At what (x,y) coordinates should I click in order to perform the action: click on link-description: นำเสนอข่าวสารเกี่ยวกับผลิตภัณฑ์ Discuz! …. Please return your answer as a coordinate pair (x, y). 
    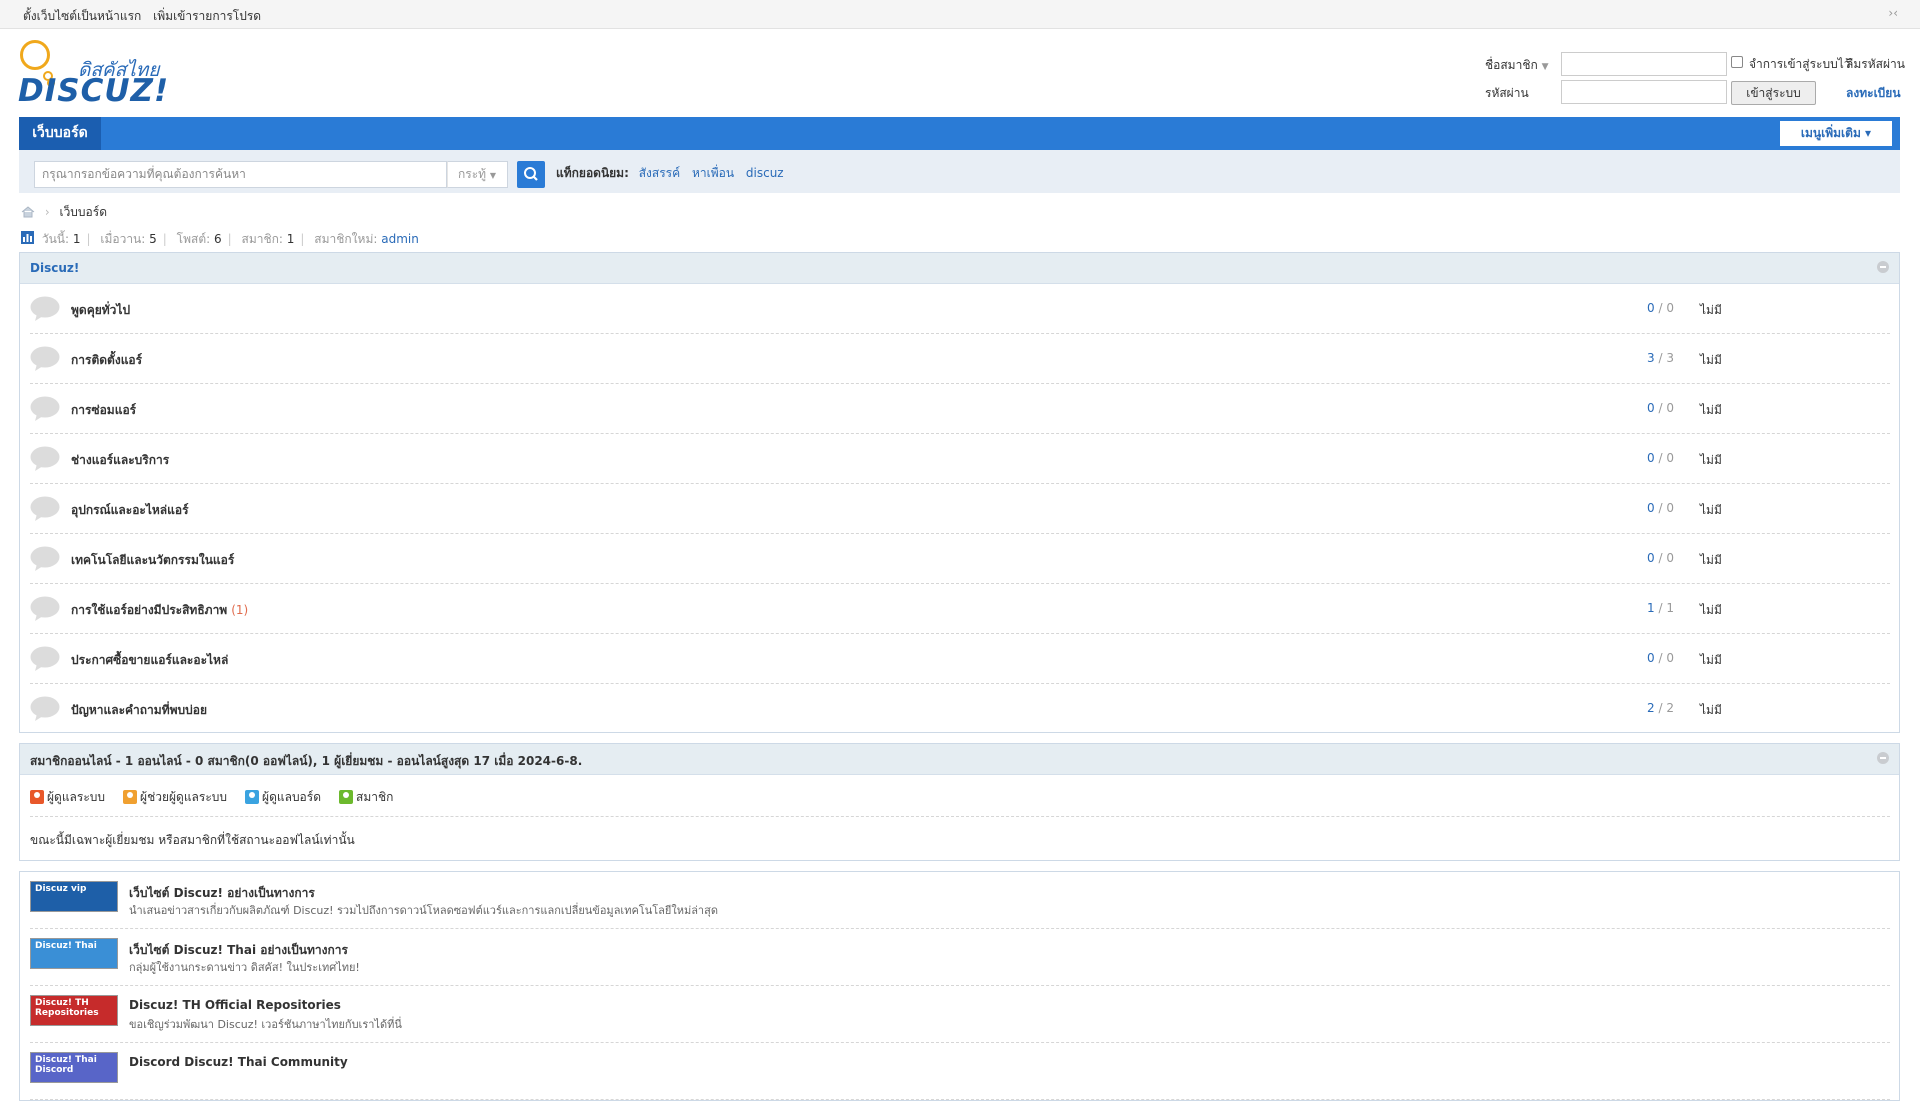
    Looking at the image, I should click on (423, 910).